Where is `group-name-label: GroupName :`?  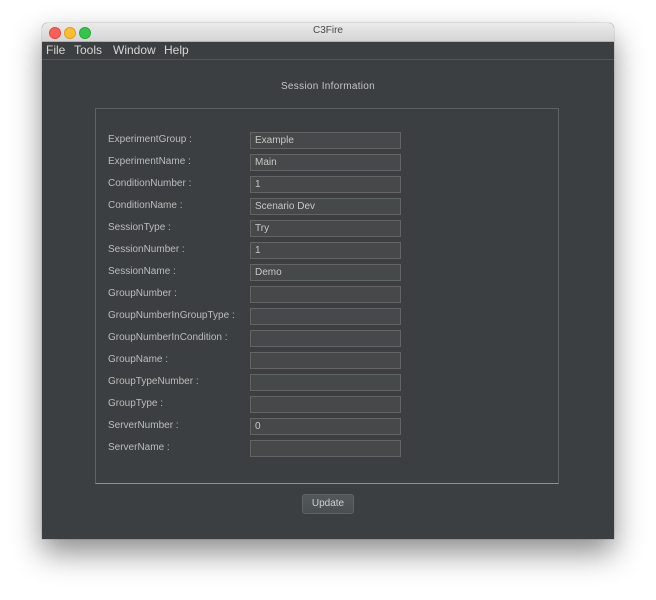
group-name-label: GroupName : is located at coordinates (138, 359).